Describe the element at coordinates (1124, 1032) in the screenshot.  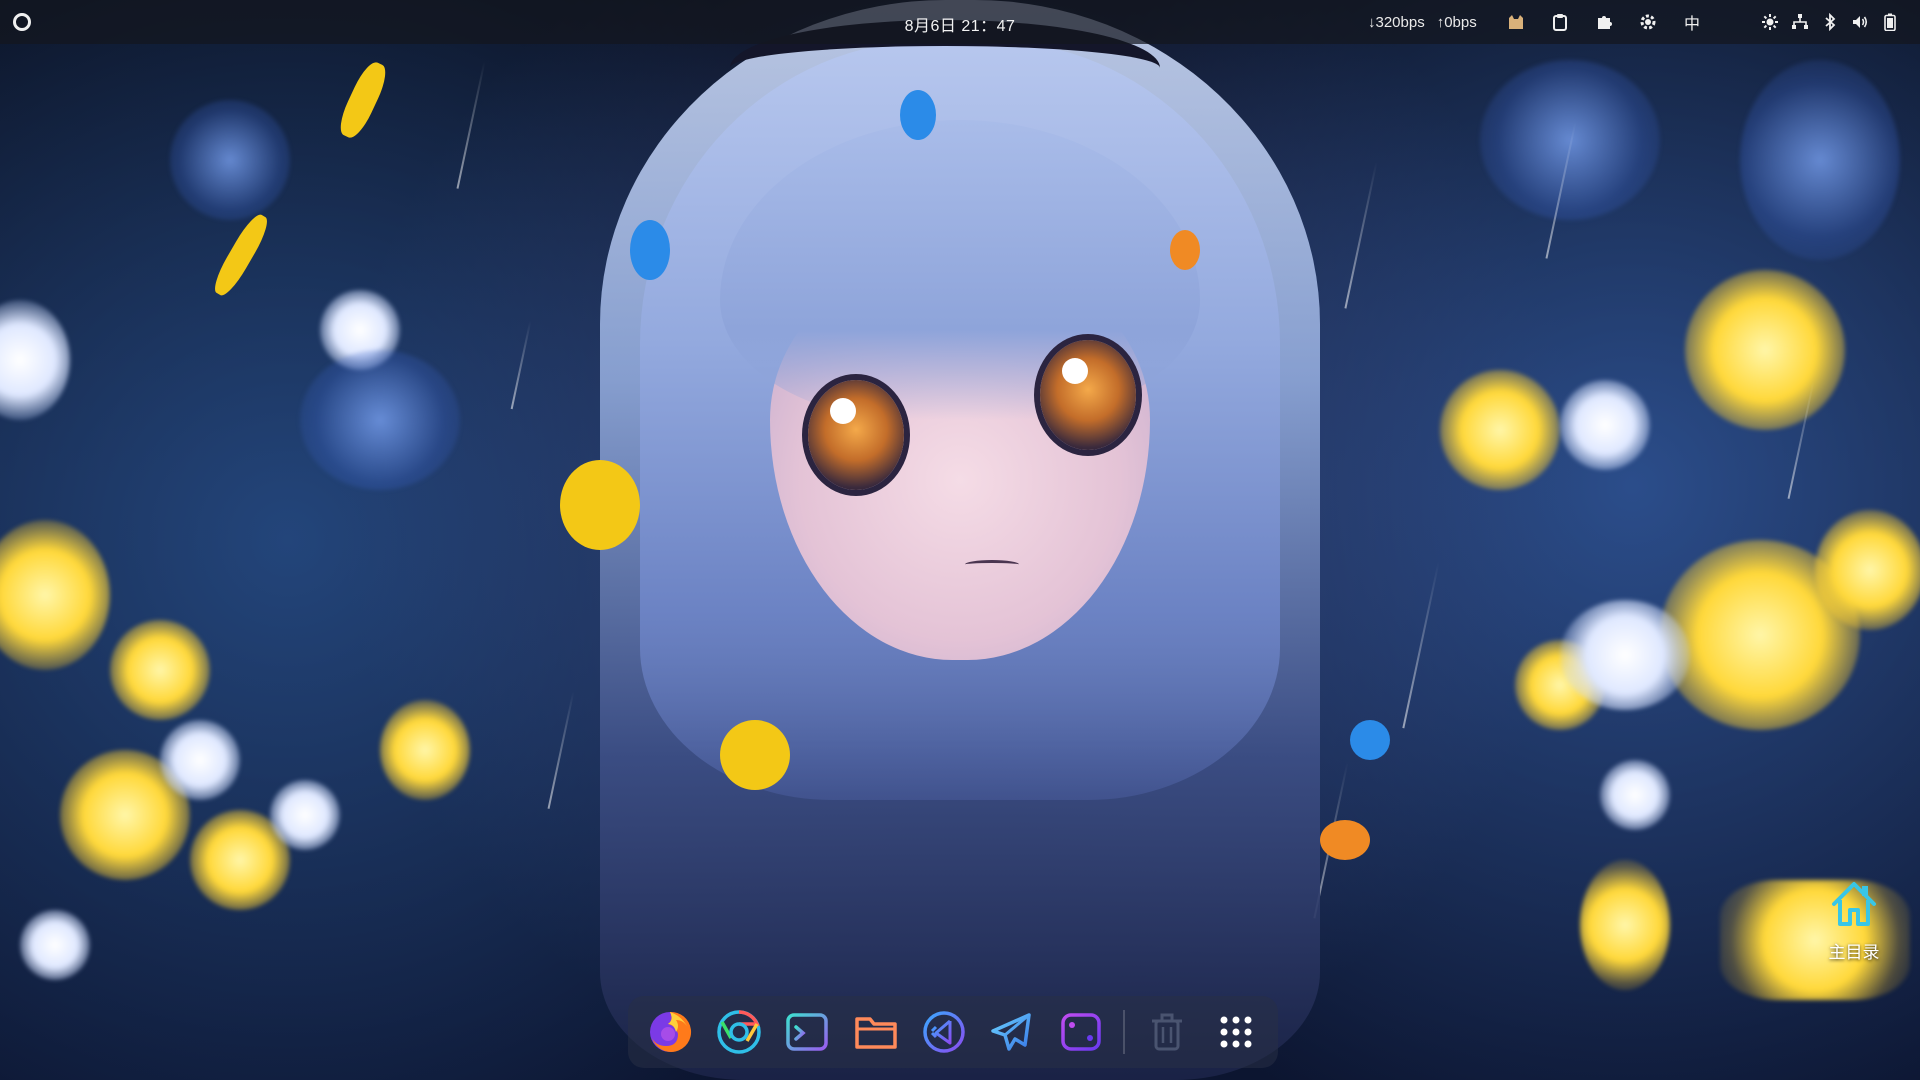
I see `dock-separator` at that location.